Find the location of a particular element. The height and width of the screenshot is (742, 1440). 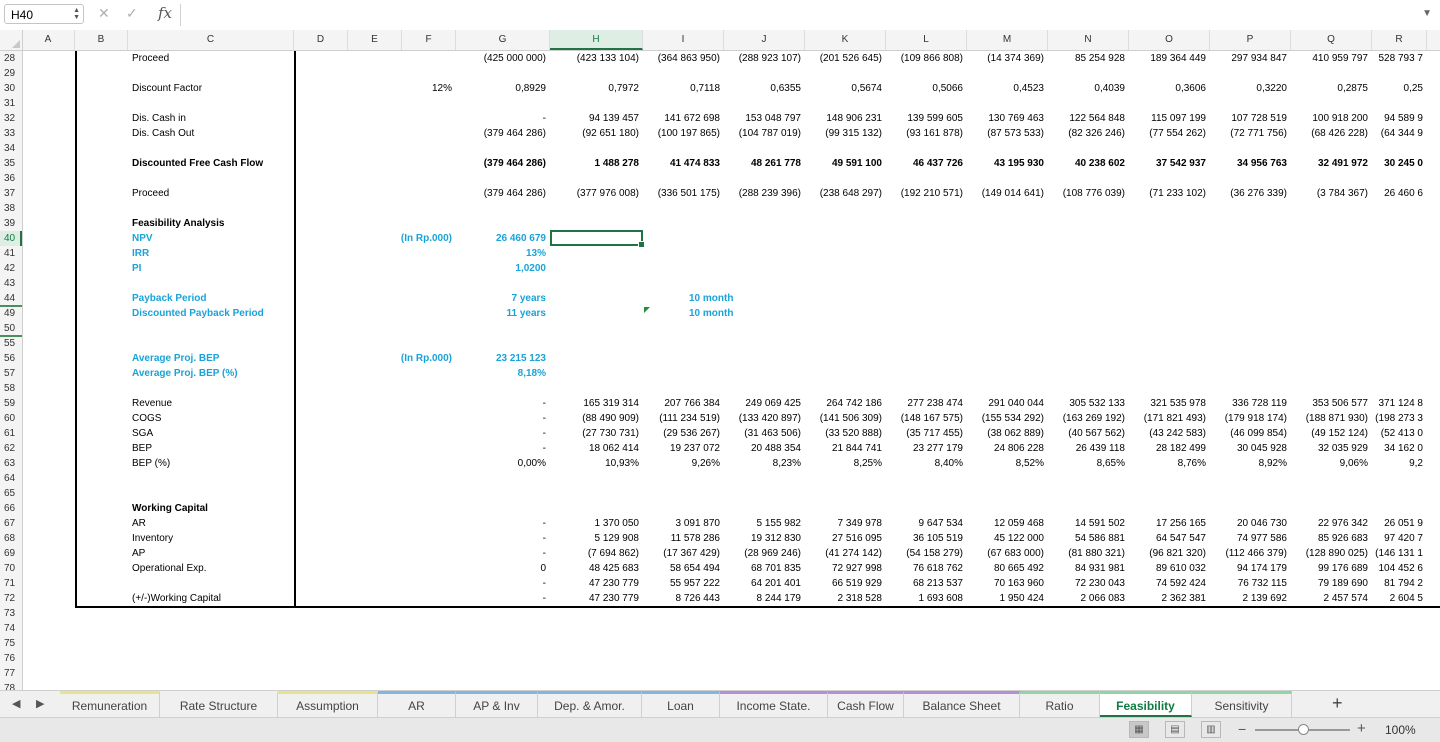

cell-i37: (336 501 175) is located at coordinates (683, 193).